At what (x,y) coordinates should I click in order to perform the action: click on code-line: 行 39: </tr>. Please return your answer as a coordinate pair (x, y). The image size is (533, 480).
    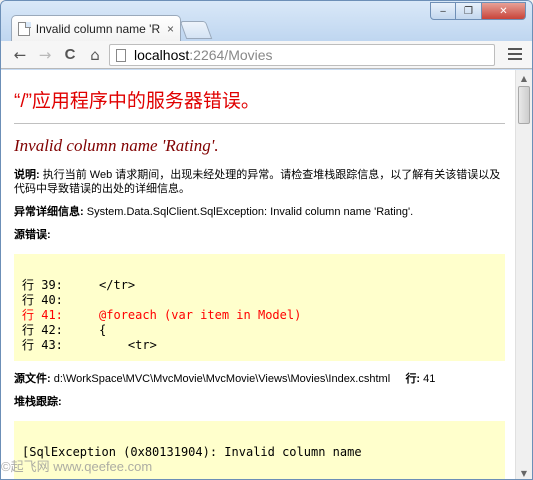
    Looking at the image, I should click on (79, 285).